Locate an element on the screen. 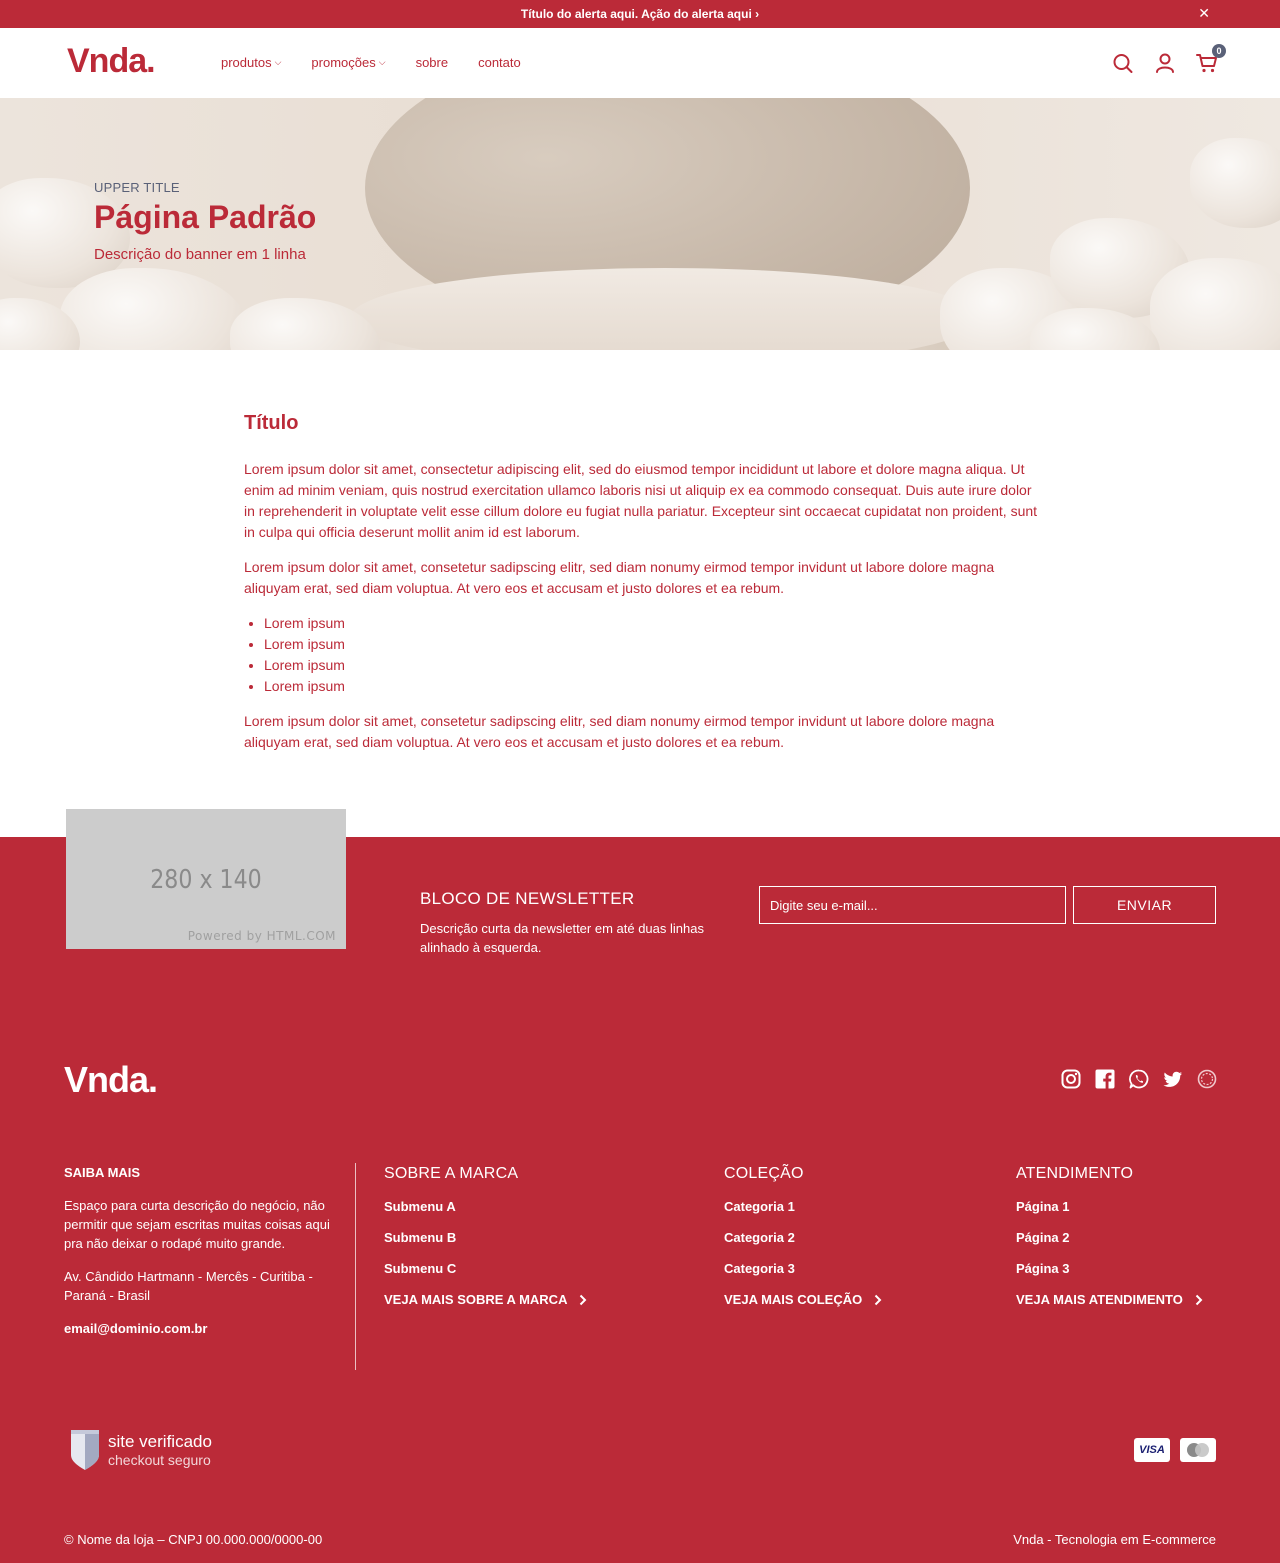 The image size is (1280, 1563). footer-menu-title: ATENDIMENTO is located at coordinates (1075, 1173).